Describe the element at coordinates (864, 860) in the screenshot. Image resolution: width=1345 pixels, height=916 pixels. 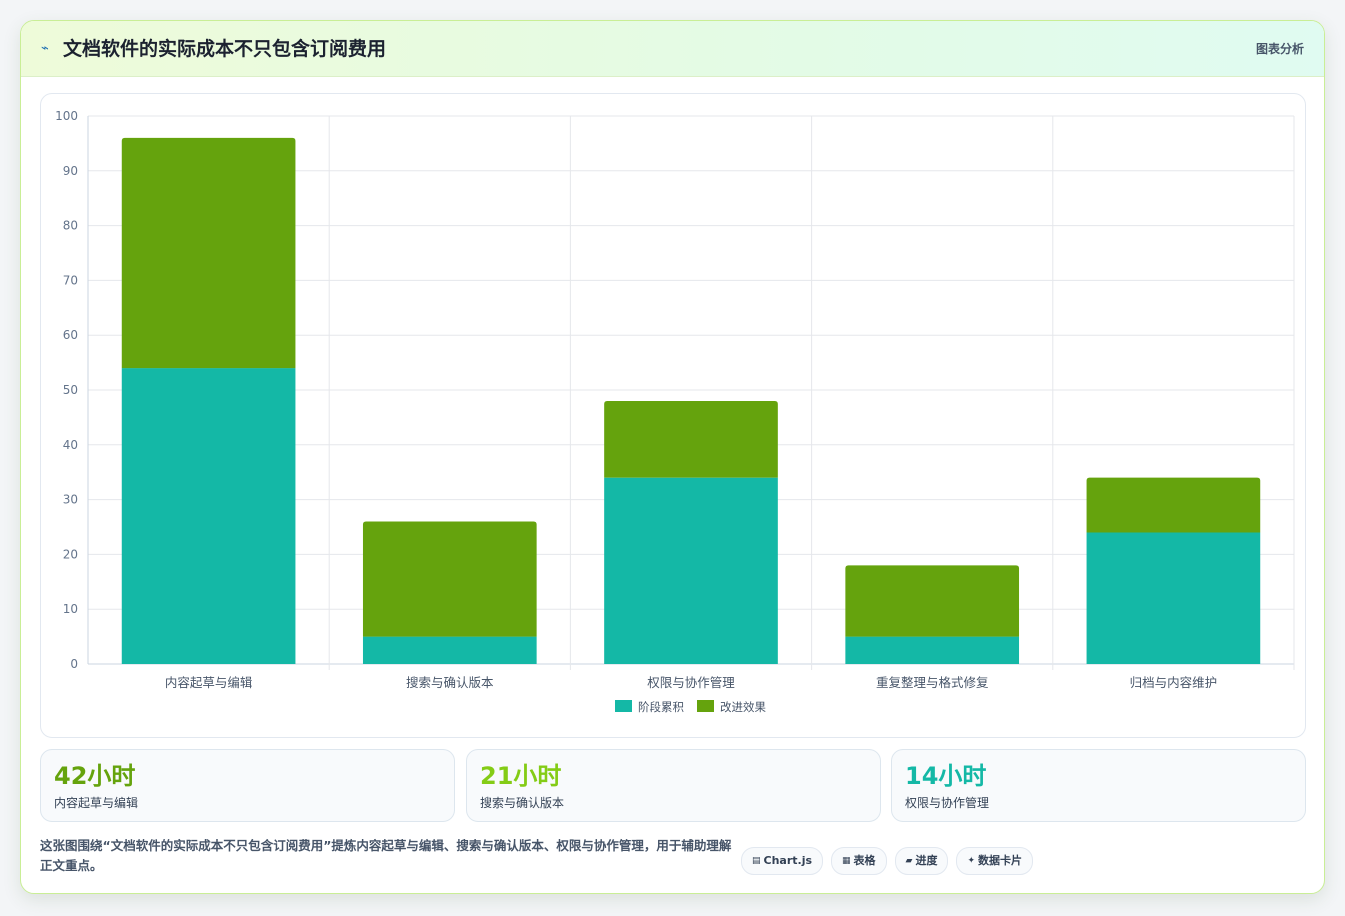
I see `tag-label: 表格` at that location.